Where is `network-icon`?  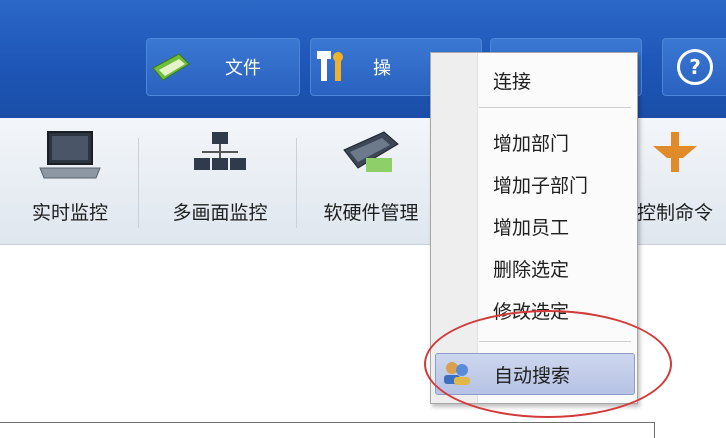 network-icon is located at coordinates (220, 157).